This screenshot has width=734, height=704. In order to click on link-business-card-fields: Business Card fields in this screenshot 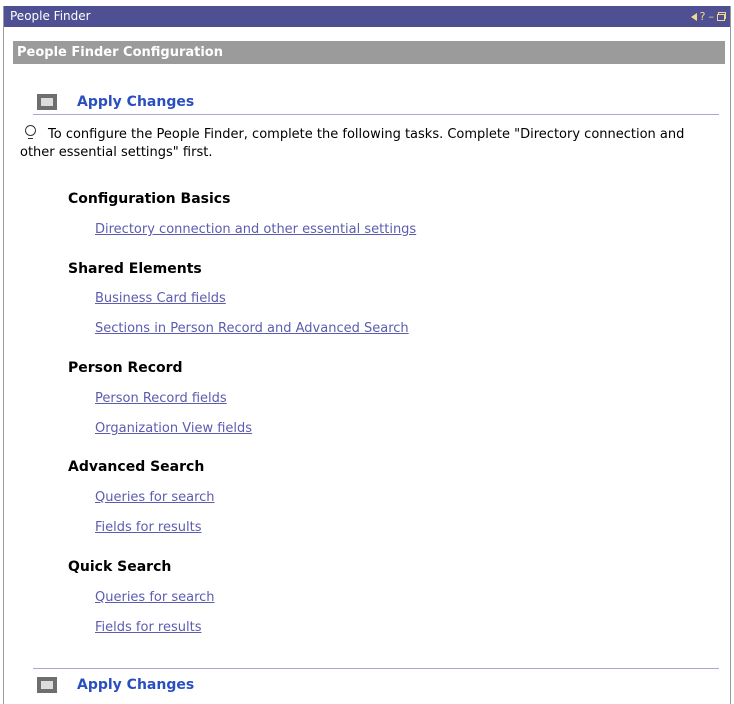, I will do `click(160, 298)`.